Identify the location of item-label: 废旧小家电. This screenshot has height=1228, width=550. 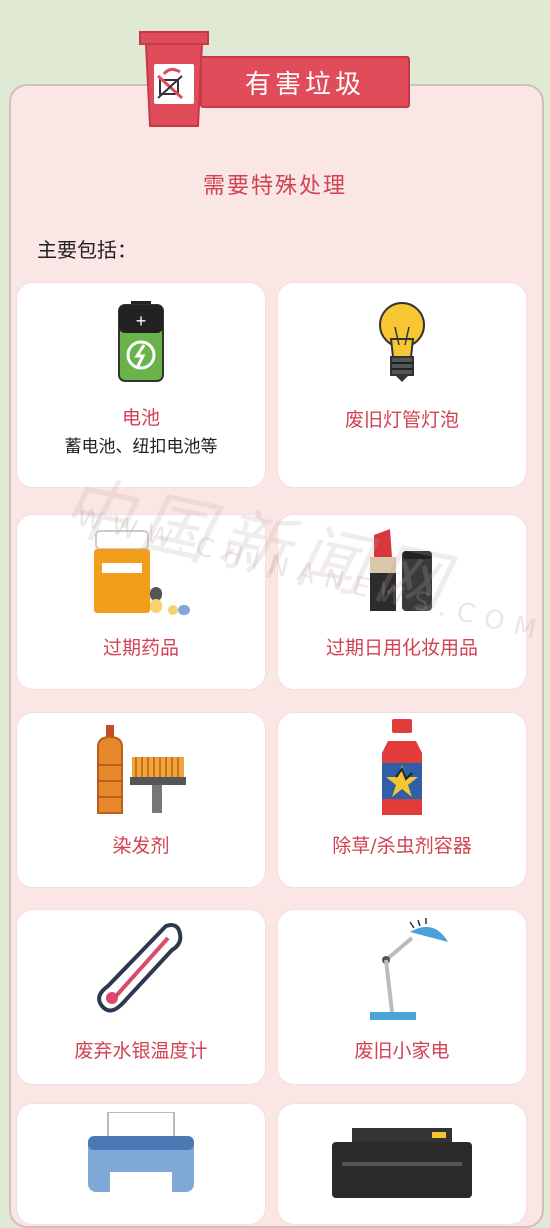
(402, 1051).